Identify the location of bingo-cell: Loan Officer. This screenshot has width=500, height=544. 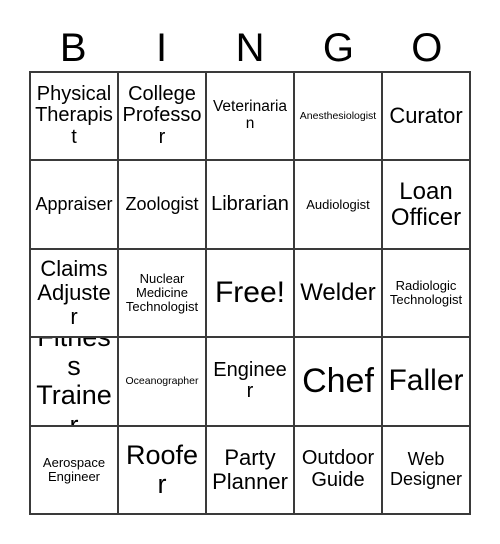
(427, 205).